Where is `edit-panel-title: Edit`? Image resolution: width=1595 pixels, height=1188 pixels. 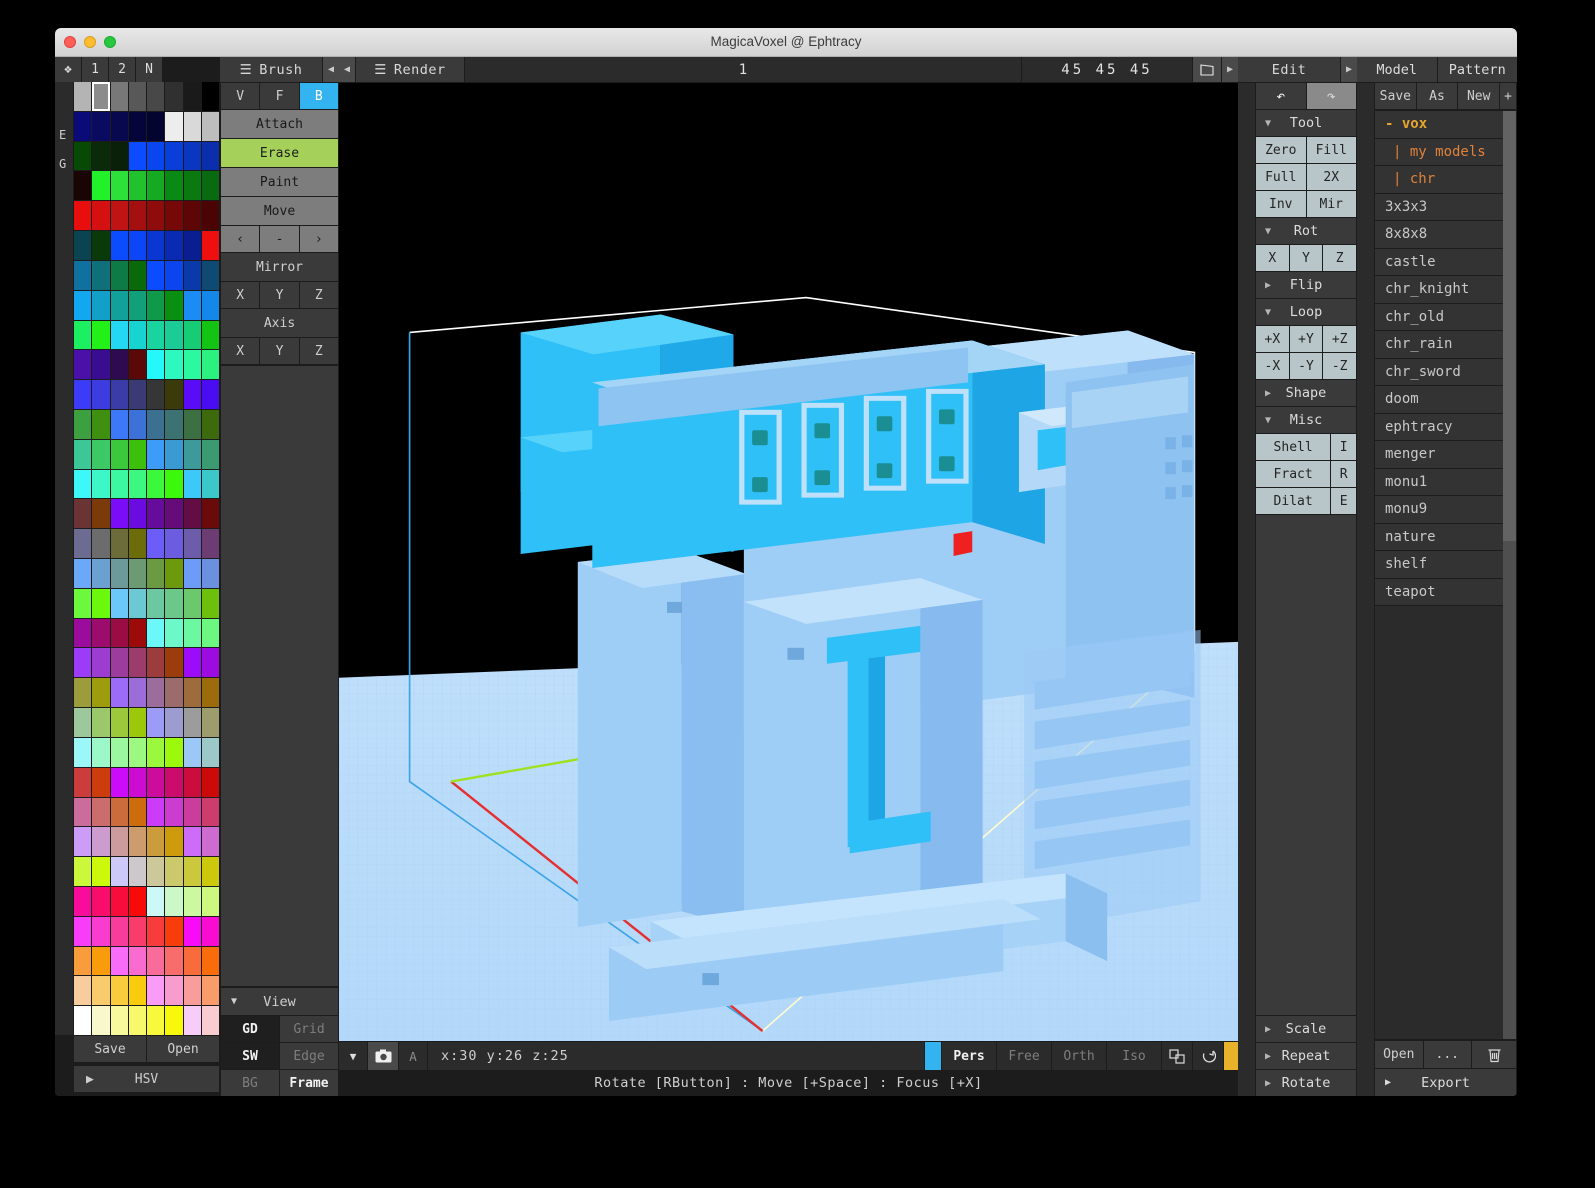
edit-panel-title: Edit is located at coordinates (1289, 69).